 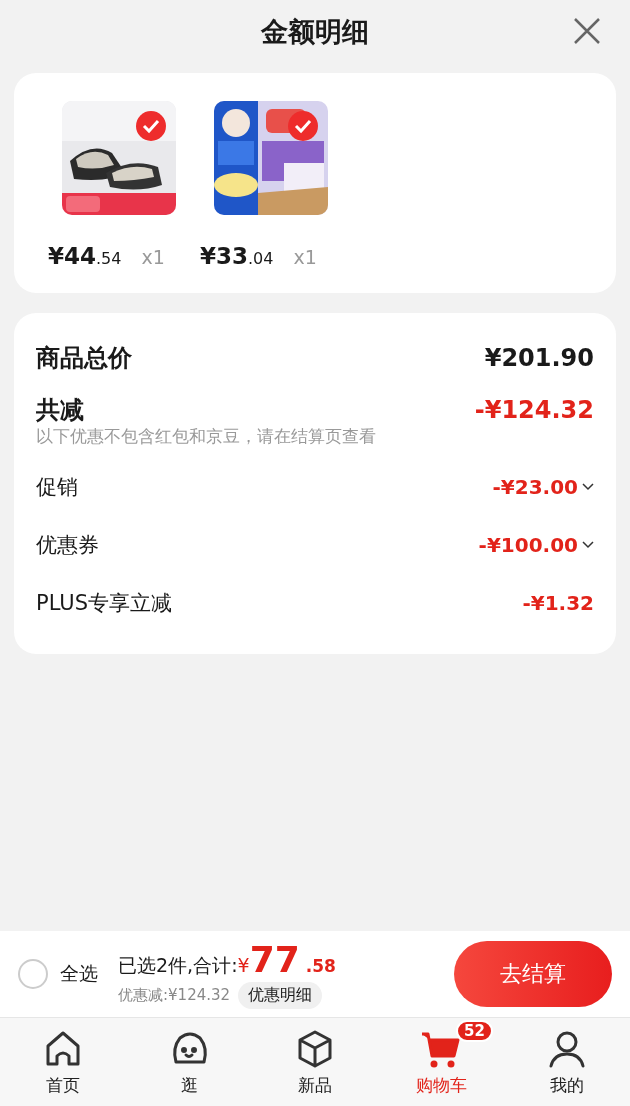 What do you see at coordinates (315, 32) in the screenshot?
I see `window-title: 金额明细` at bounding box center [315, 32].